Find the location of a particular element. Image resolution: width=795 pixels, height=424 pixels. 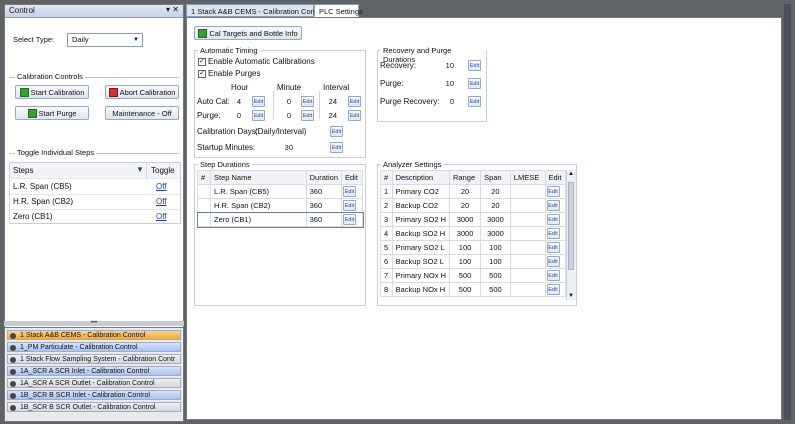

scroll-down-icon: ▼ is located at coordinates (571, 296).